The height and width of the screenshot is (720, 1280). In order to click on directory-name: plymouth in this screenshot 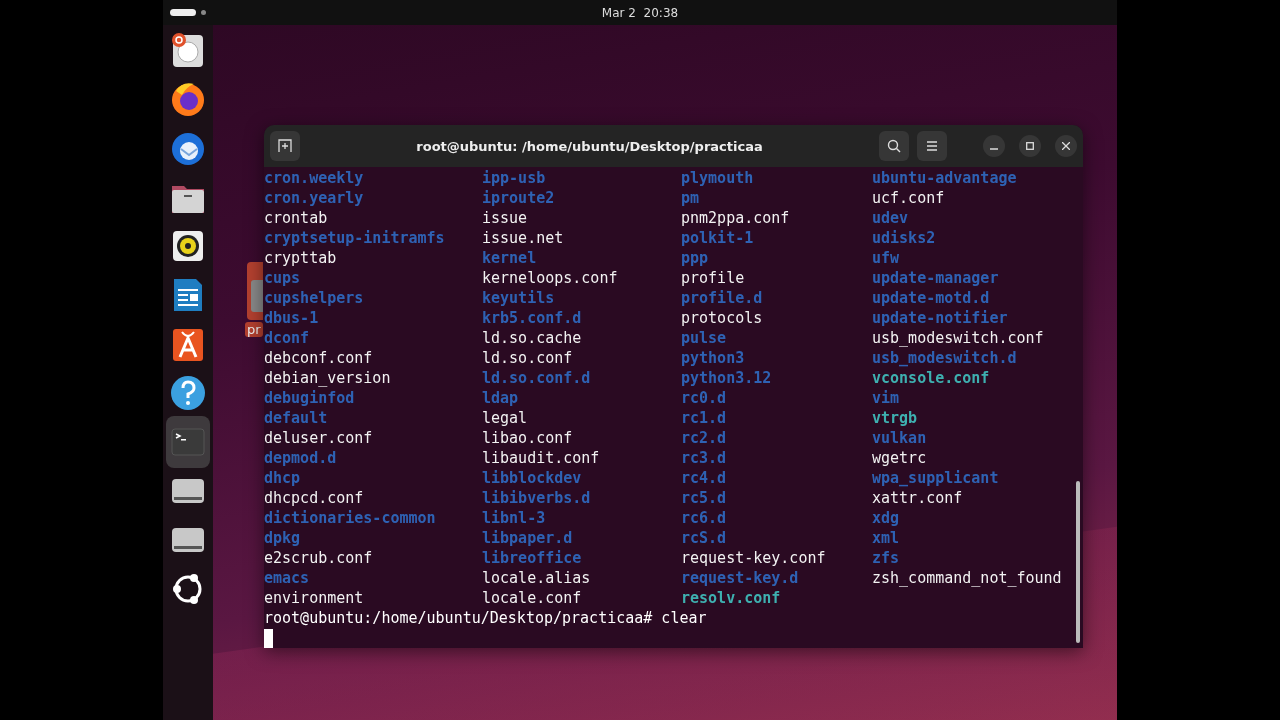, I will do `click(717, 178)`.